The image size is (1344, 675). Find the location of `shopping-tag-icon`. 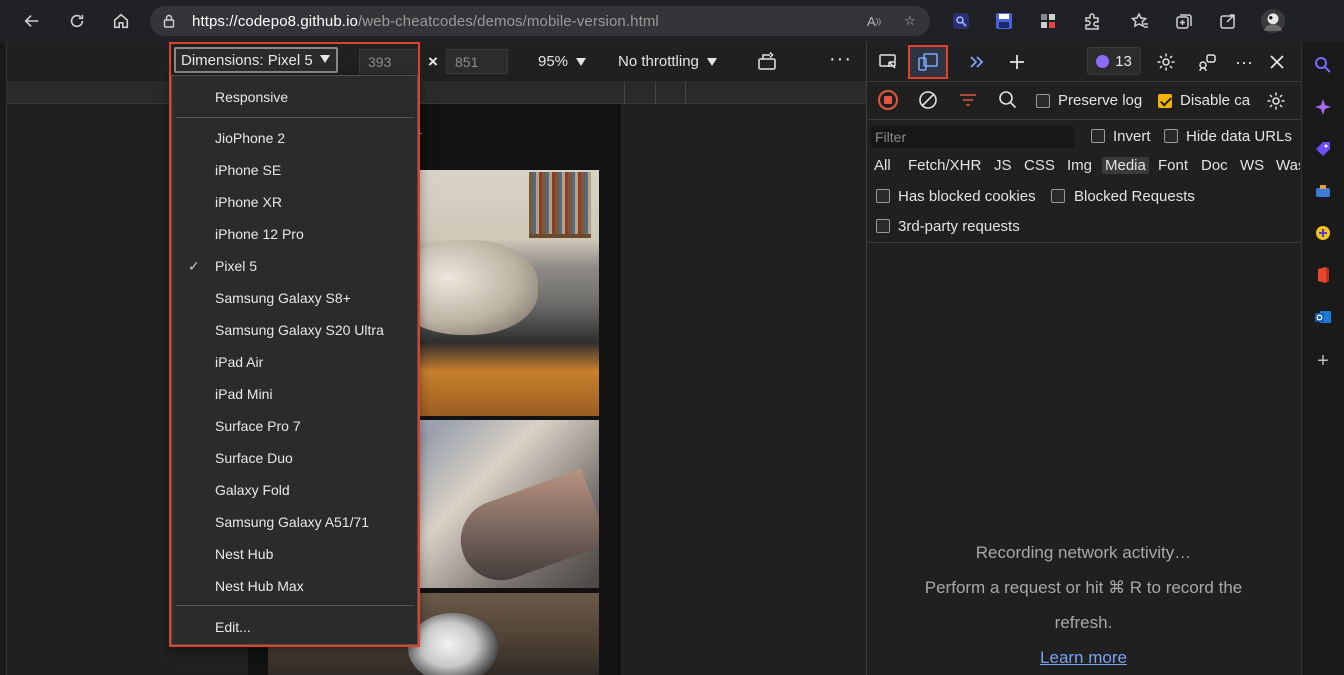

shopping-tag-icon is located at coordinates (1323, 149).